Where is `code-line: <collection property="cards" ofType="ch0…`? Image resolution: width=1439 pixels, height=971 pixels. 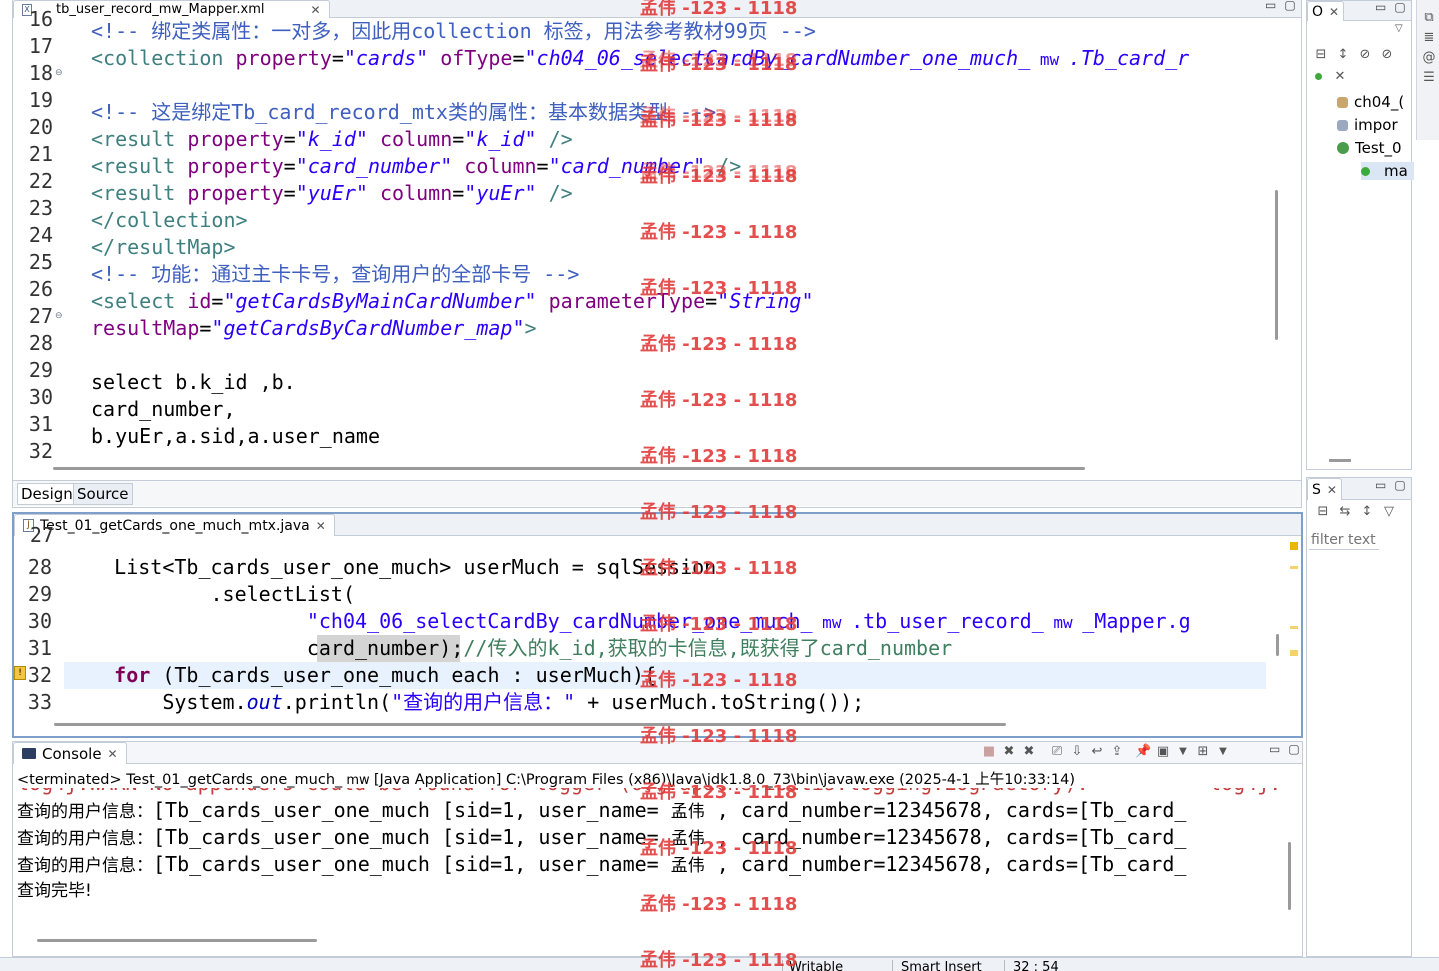 code-line: <collection property="cards" ofType="ch0… is located at coordinates (640, 58).